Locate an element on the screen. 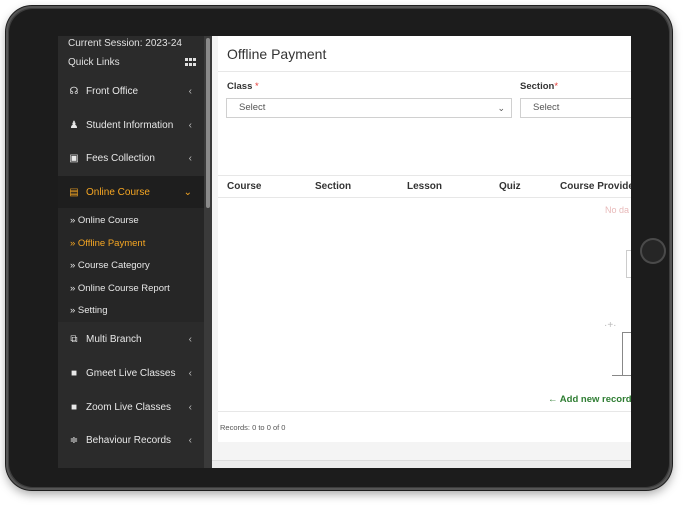 This screenshot has height=506, width=693. sidebar-item-label: Zoom Live Classes is located at coordinates (129, 407).